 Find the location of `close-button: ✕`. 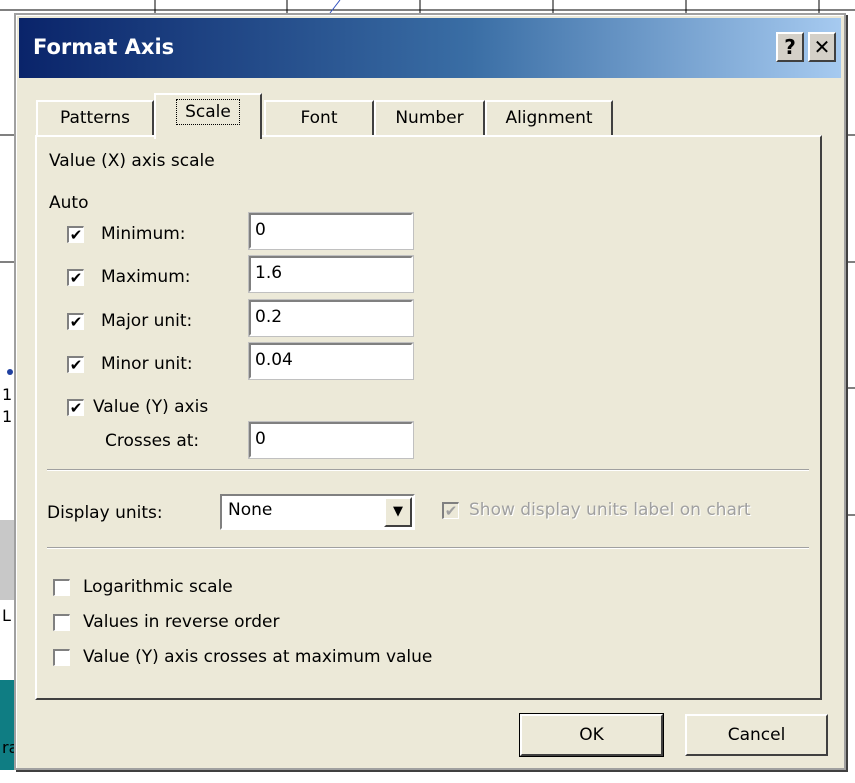

close-button: ✕ is located at coordinates (822, 47).